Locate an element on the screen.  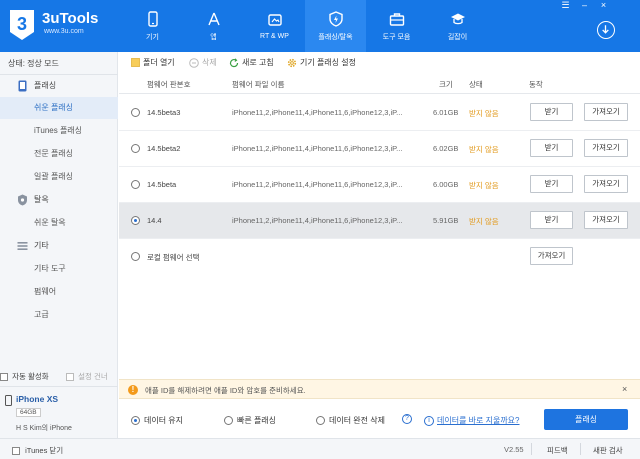
nav-ringtone-wallpaper: RT & WP is located at coordinates (274, 26).